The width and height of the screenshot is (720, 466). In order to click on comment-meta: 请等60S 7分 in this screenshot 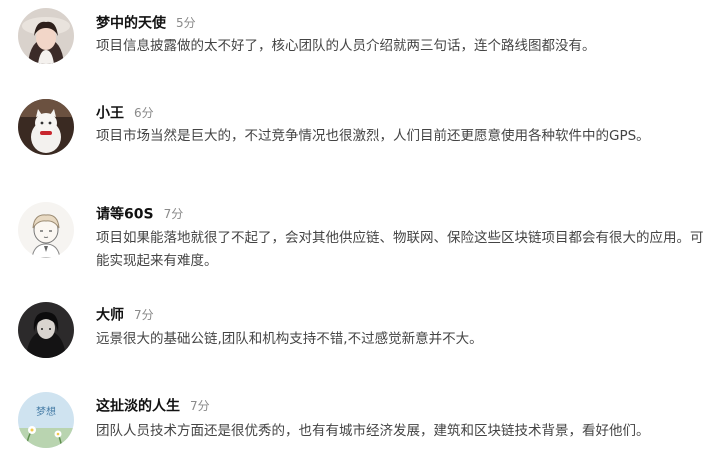, I will do `click(139, 213)`.